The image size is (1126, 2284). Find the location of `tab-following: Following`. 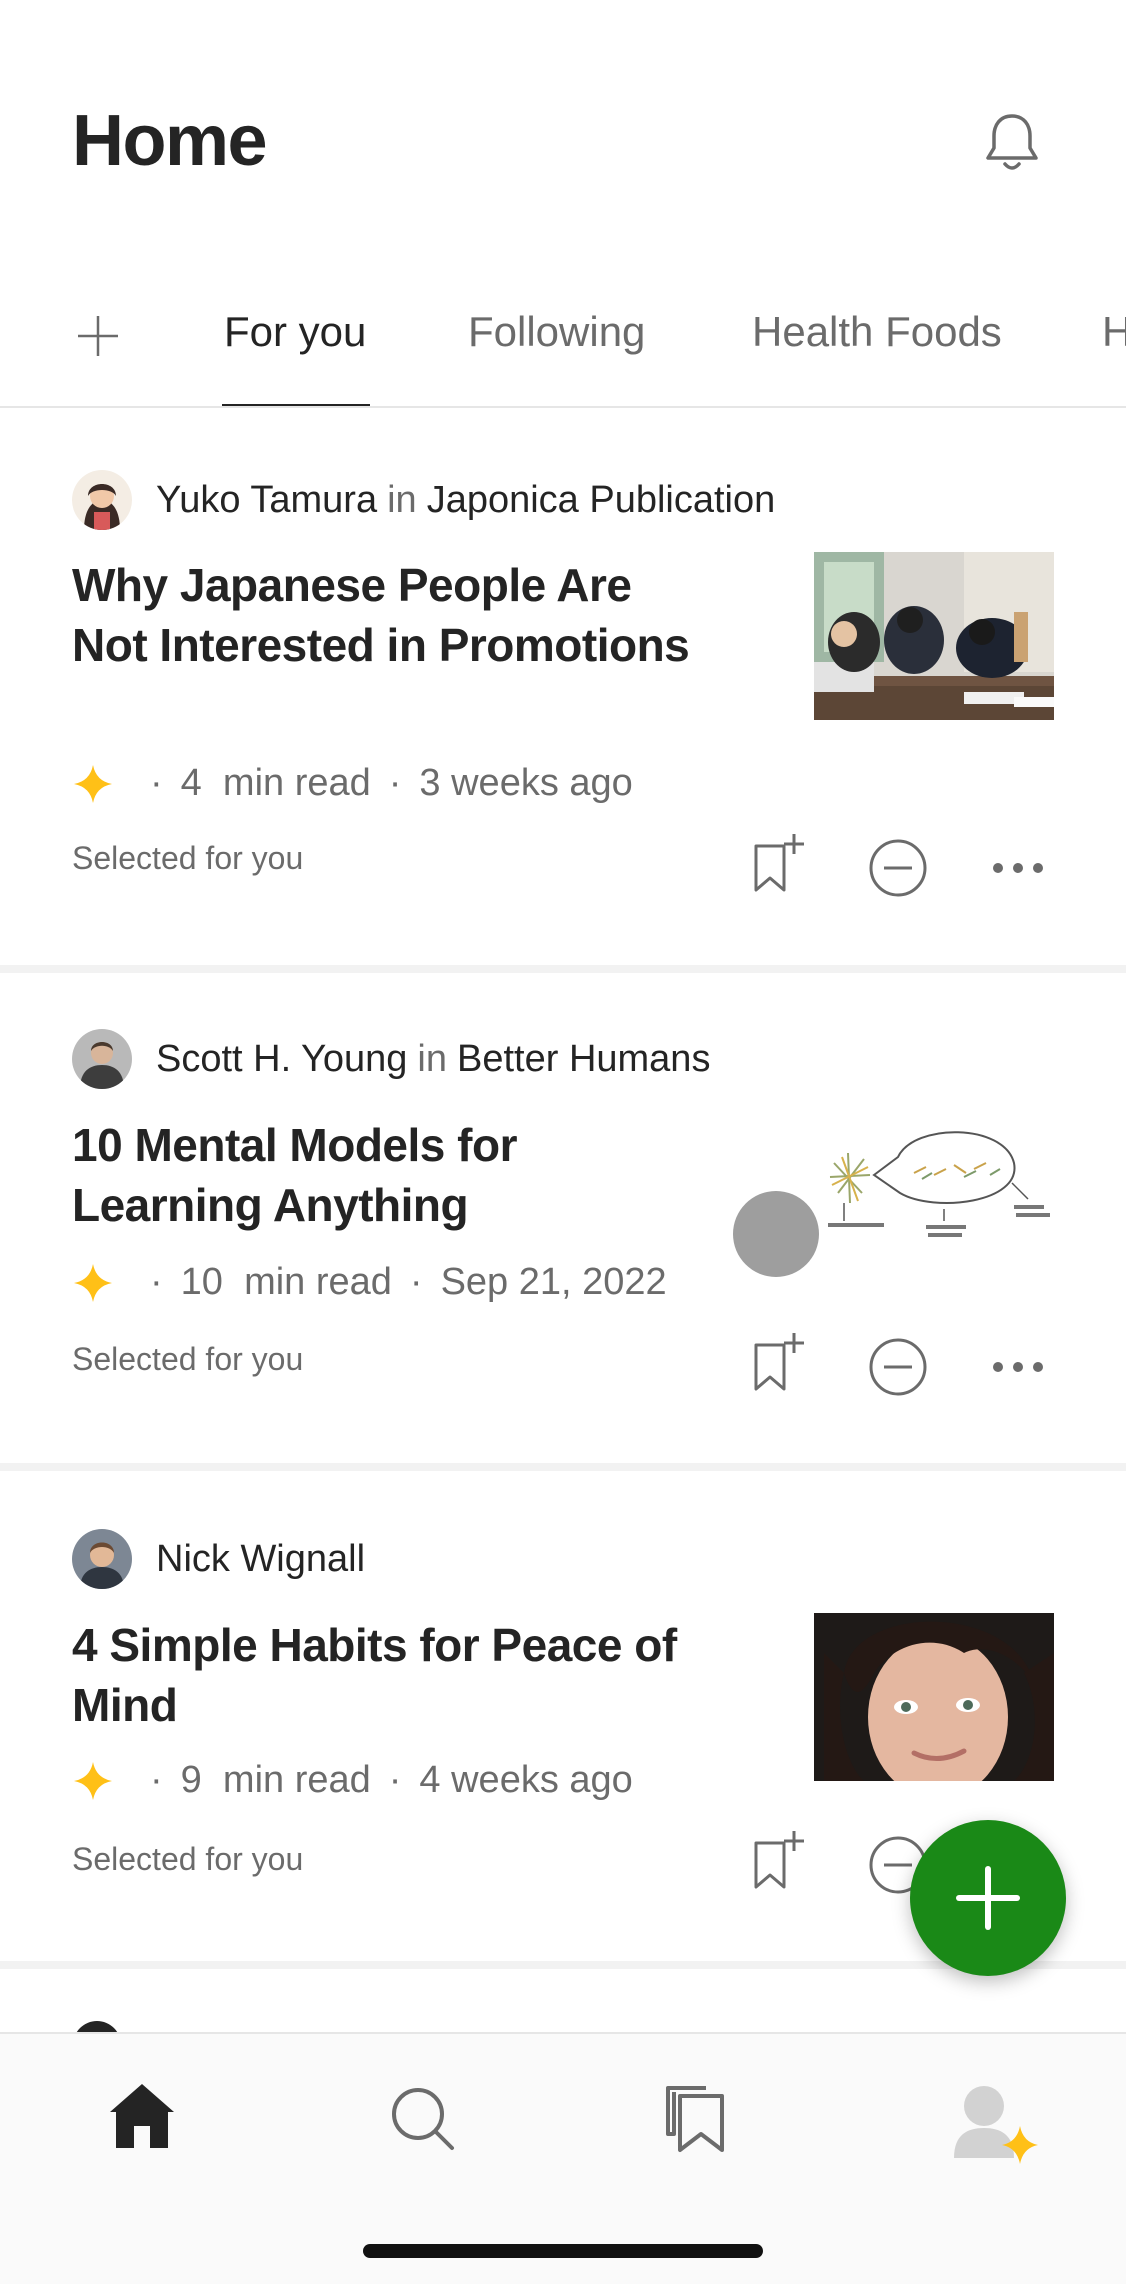

tab-following: Following is located at coordinates (556, 332).